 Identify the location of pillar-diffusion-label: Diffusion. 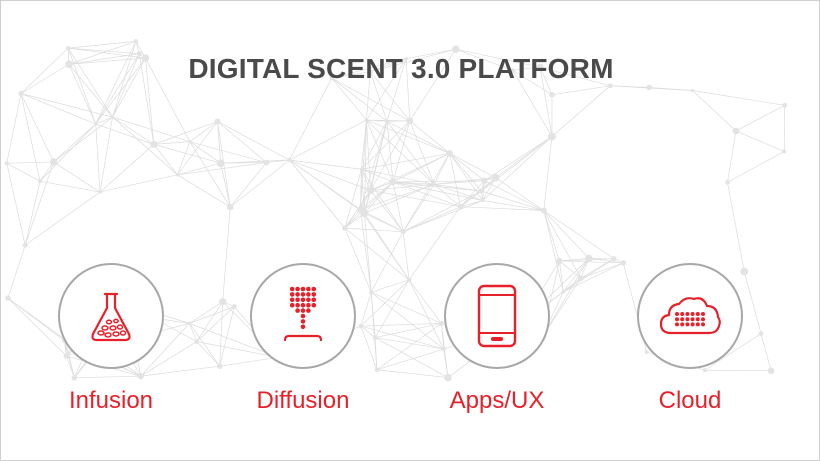
(303, 400).